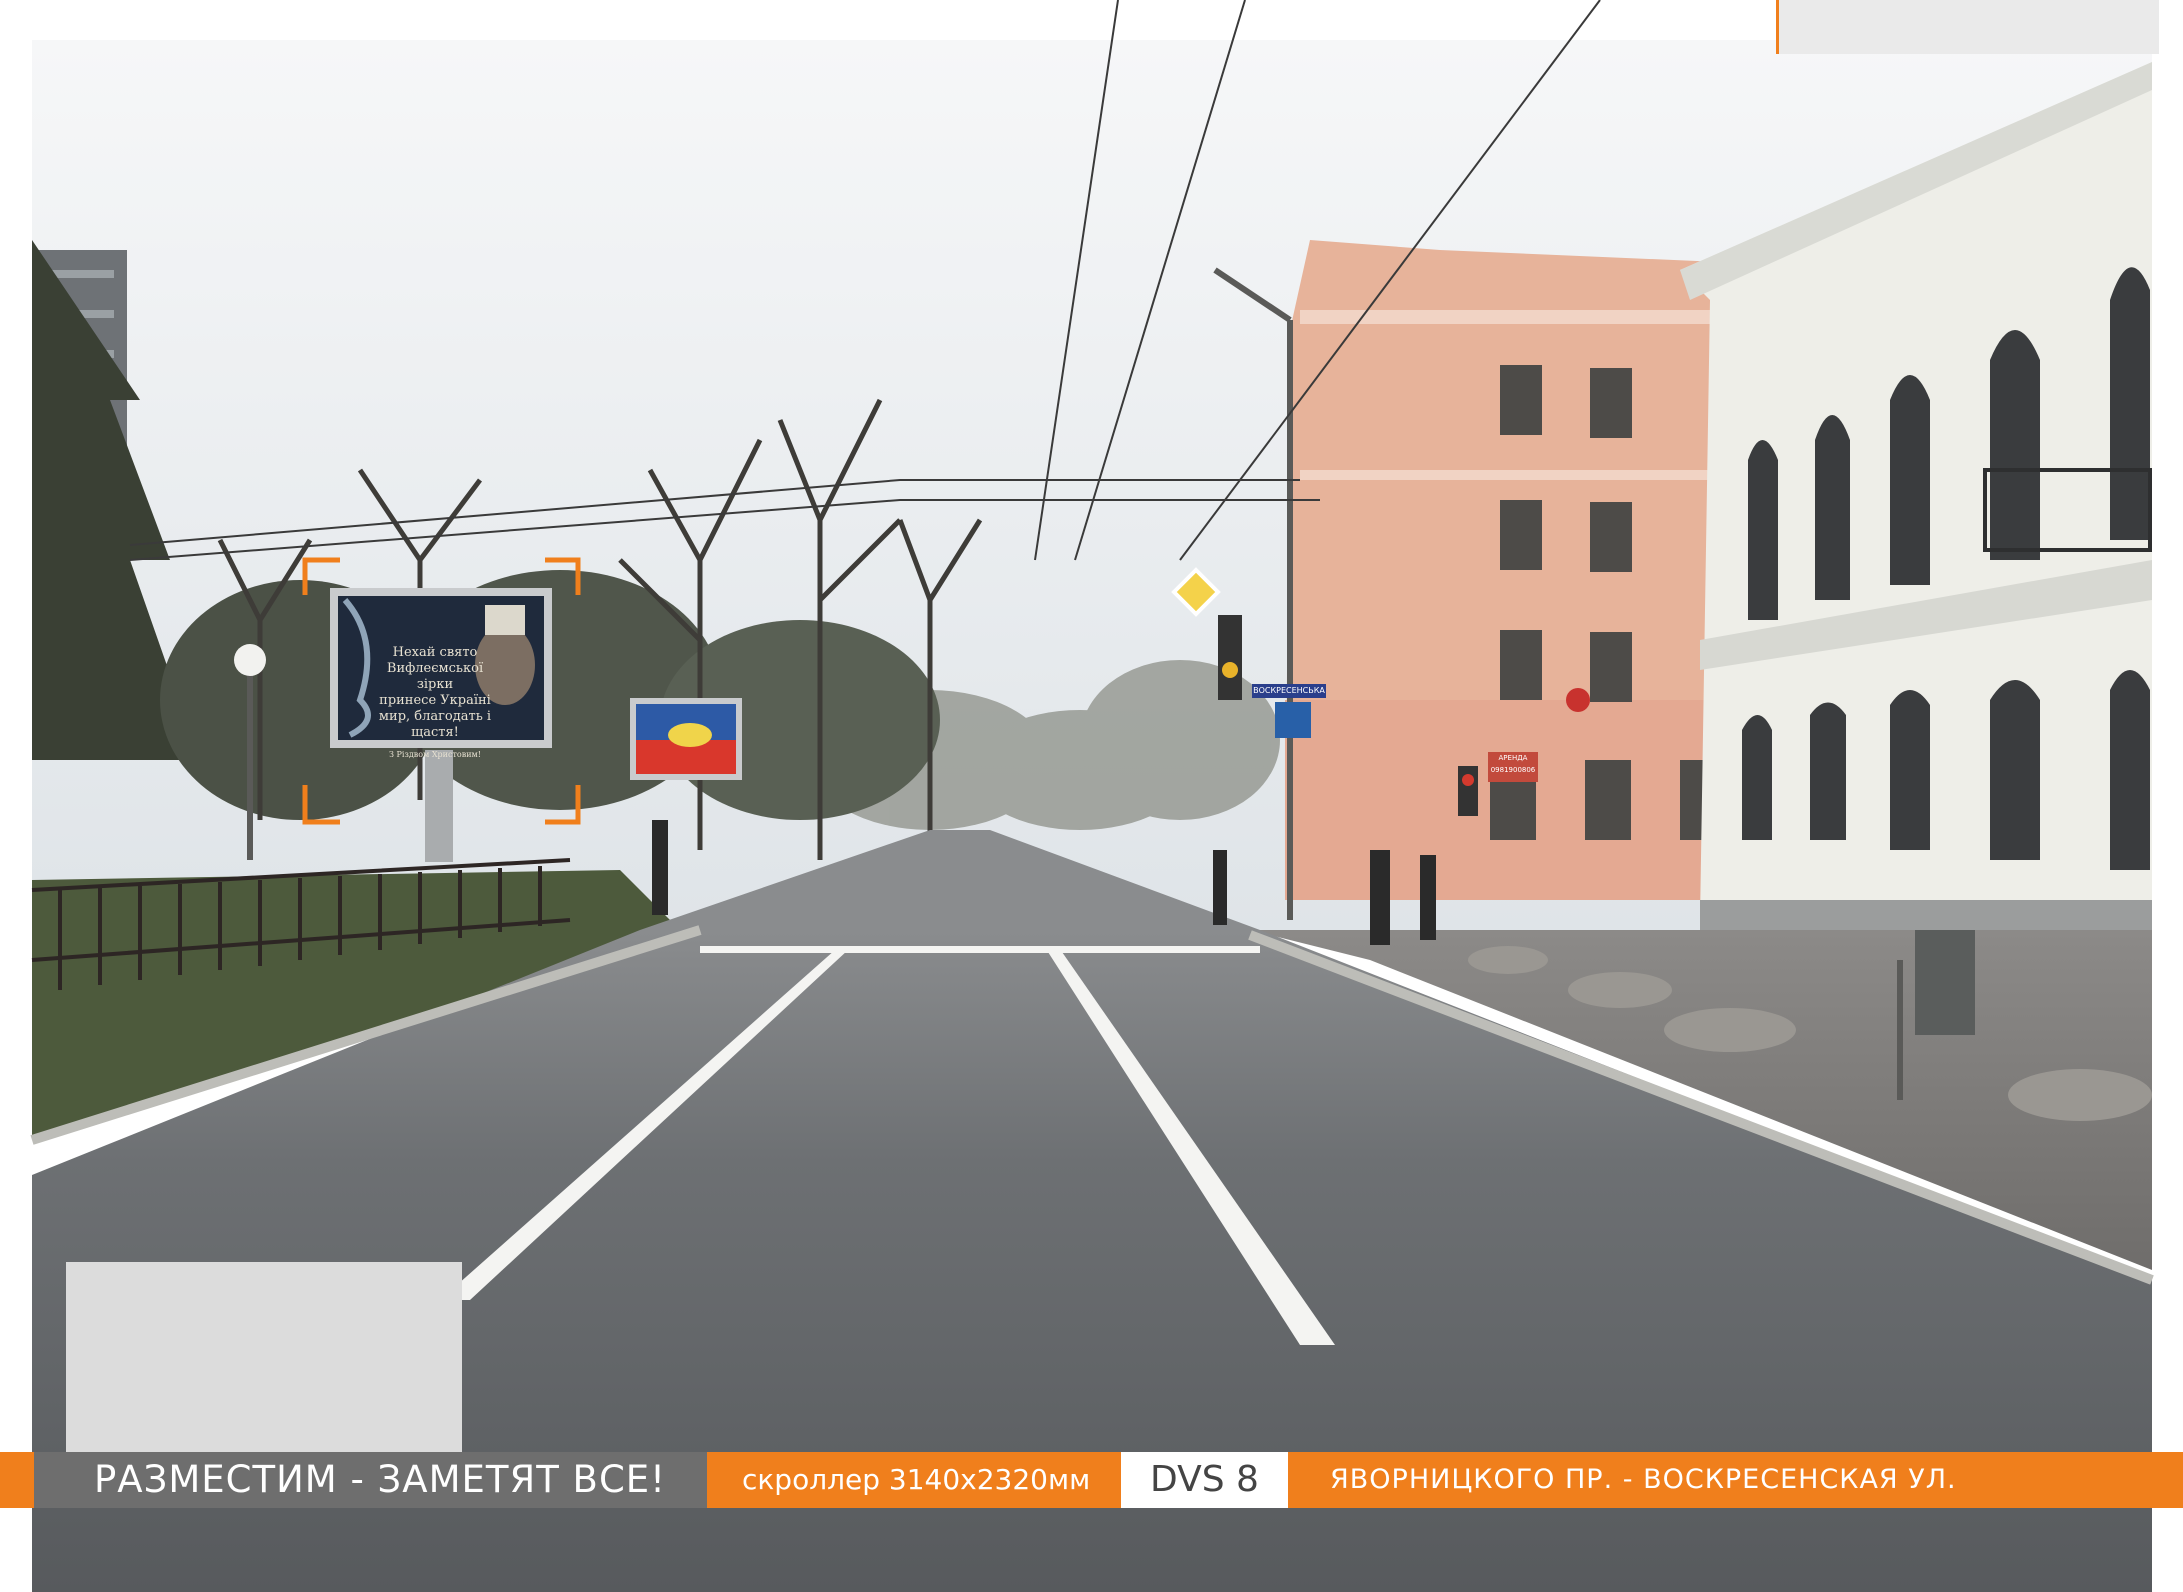 This screenshot has height=1592, width=2183. What do you see at coordinates (916, 1479) in the screenshot?
I see `footer-format: скроллер 3140x2320мм` at bounding box center [916, 1479].